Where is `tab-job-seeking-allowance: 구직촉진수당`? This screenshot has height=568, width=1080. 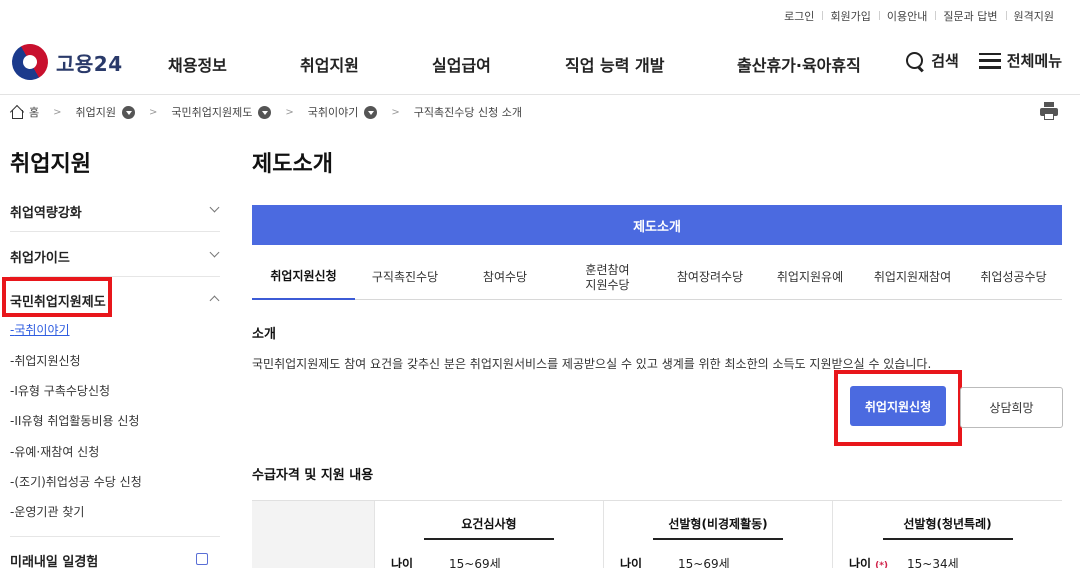 tab-job-seeking-allowance: 구직촉진수당 is located at coordinates (405, 277).